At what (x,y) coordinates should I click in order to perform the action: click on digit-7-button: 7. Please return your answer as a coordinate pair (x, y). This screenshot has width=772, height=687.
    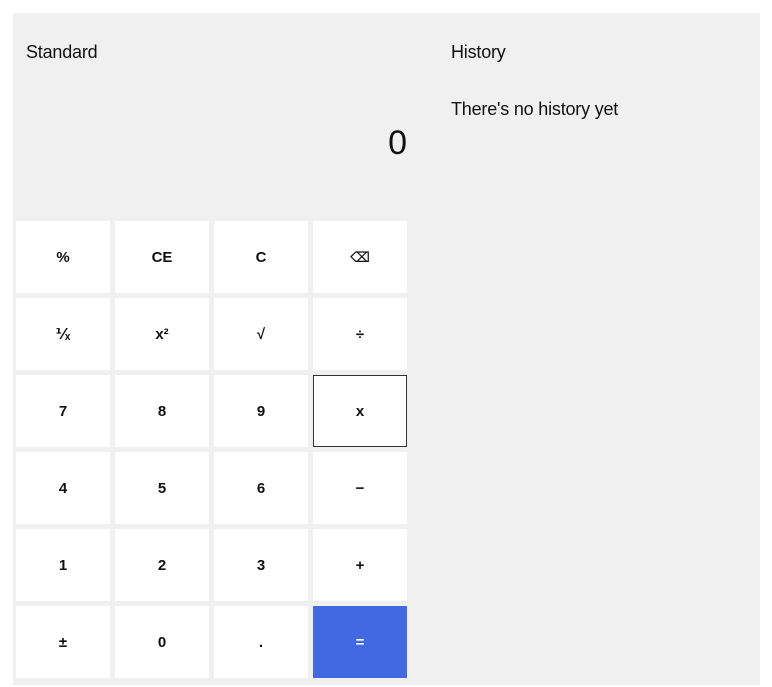
    Looking at the image, I should click on (63, 411).